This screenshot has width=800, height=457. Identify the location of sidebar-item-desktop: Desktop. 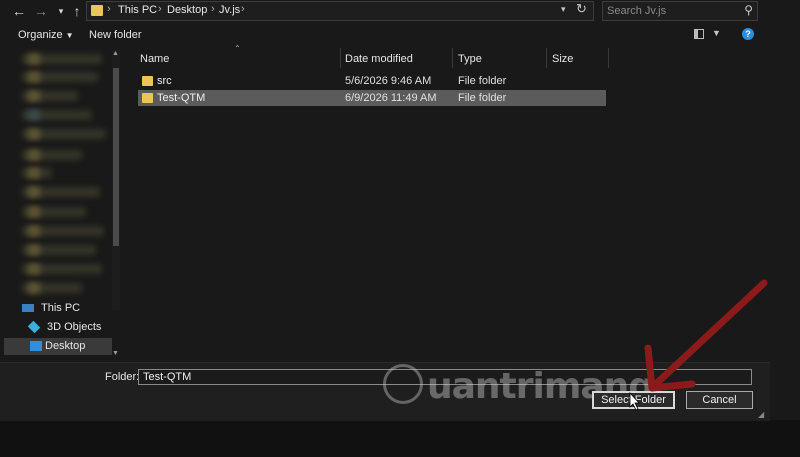
(58, 346).